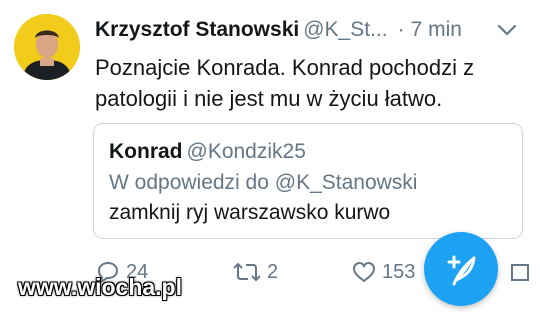 The height and width of the screenshot is (312, 540). I want to click on avatar, so click(47, 47).